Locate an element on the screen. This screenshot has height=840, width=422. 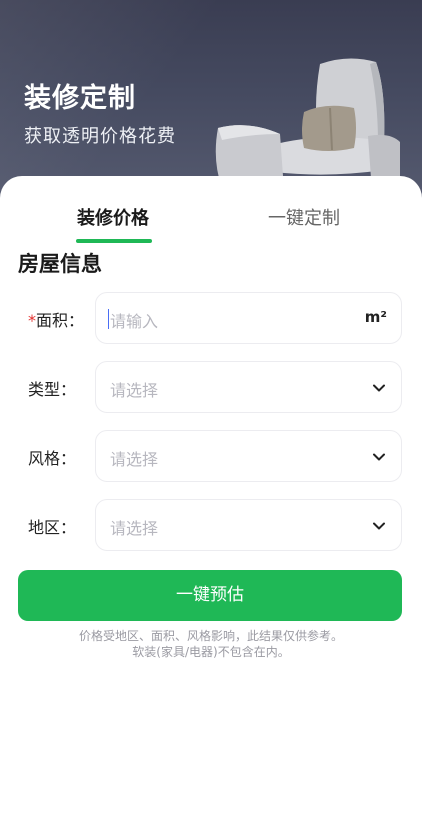
active-tab-indicator is located at coordinates (114, 241).